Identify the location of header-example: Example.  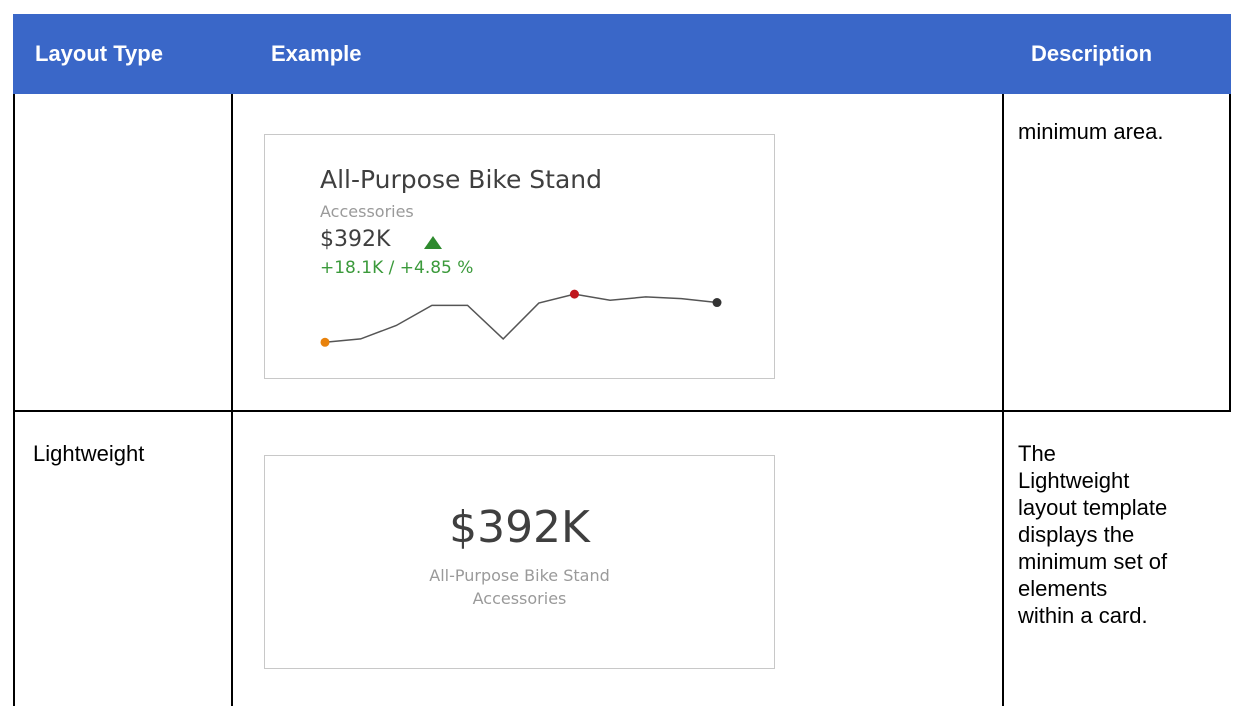
(316, 53).